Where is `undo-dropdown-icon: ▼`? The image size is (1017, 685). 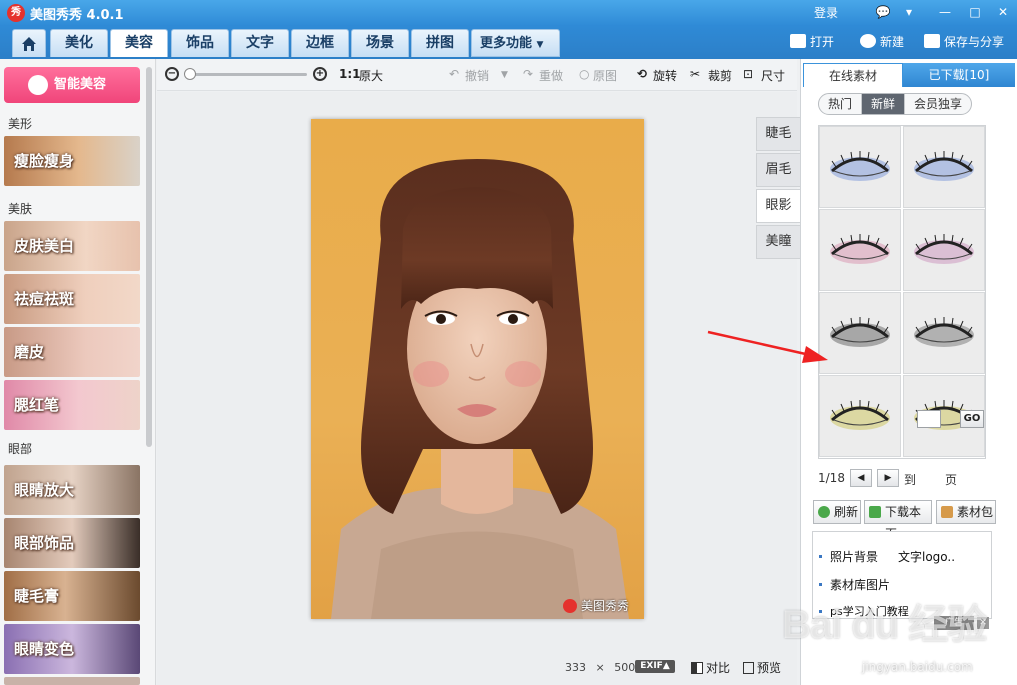 undo-dropdown-icon: ▼ is located at coordinates (504, 75).